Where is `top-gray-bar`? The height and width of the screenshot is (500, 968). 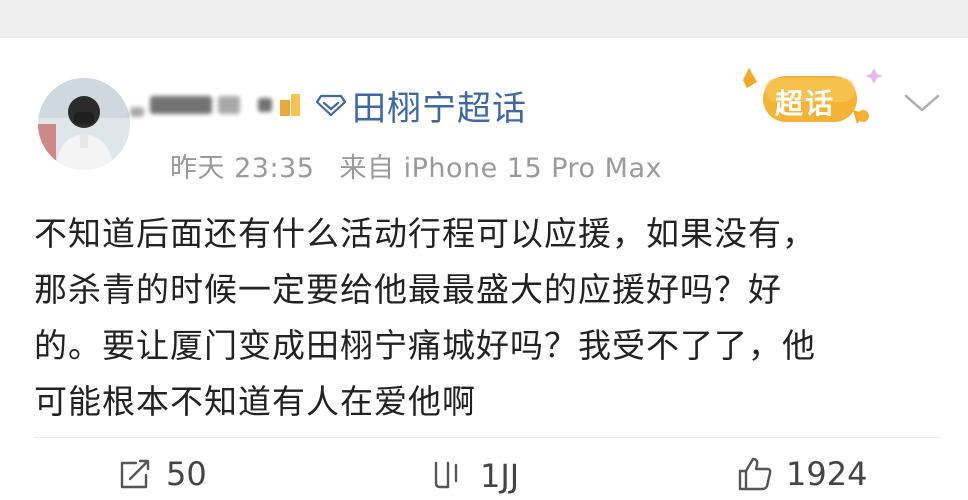
top-gray-bar is located at coordinates (484, 19).